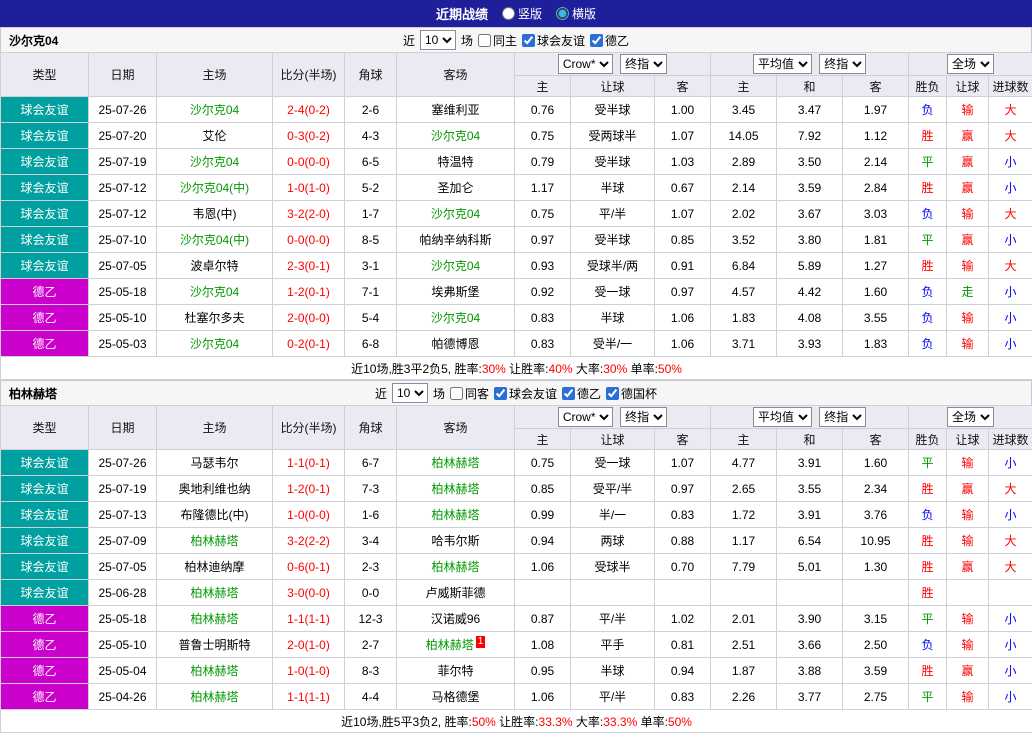 Image resolution: width=1032 pixels, height=737 pixels. Describe the element at coordinates (613, 393) in the screenshot. I see `german-cup-checkbox-input` at that location.